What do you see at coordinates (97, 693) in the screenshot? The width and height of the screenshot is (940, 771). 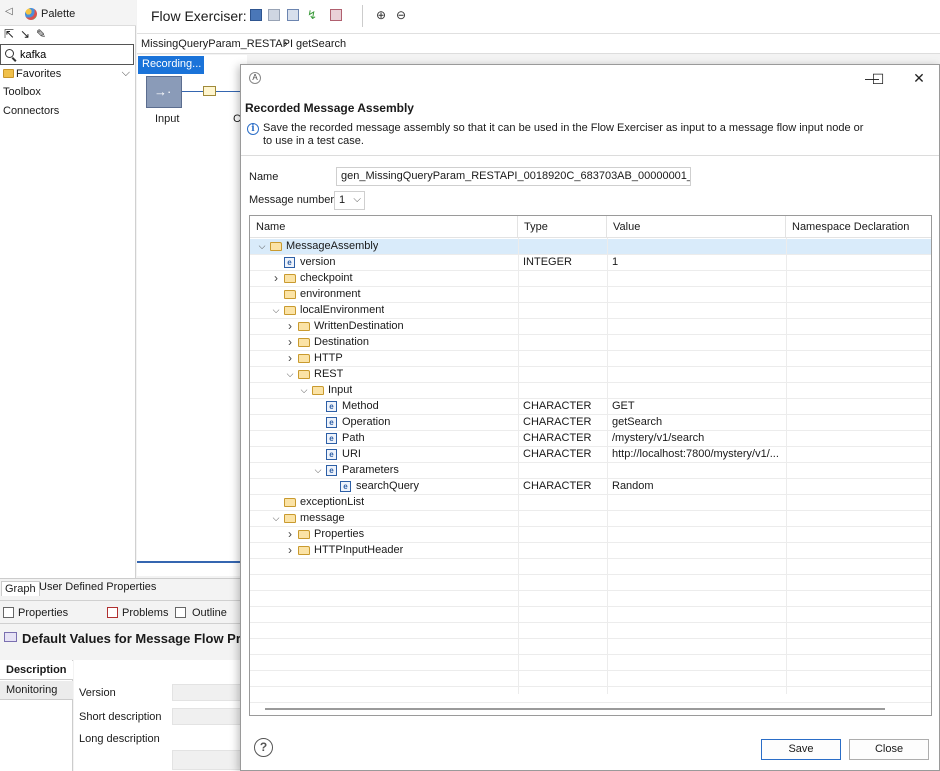 I see `version-label: Version` at bounding box center [97, 693].